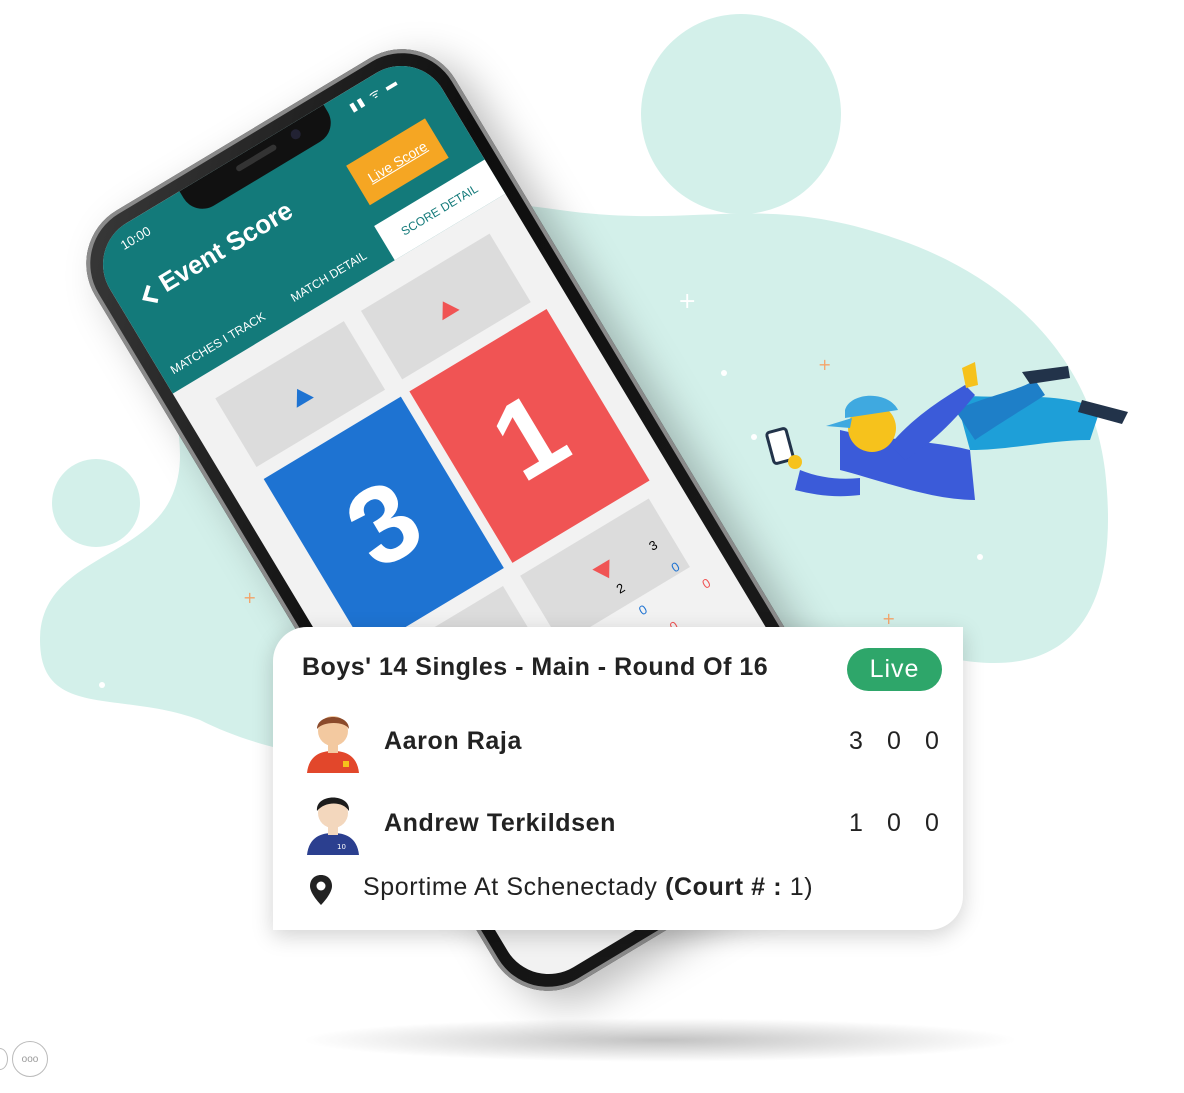  I want to click on location-pin-icon, so click(321, 890).